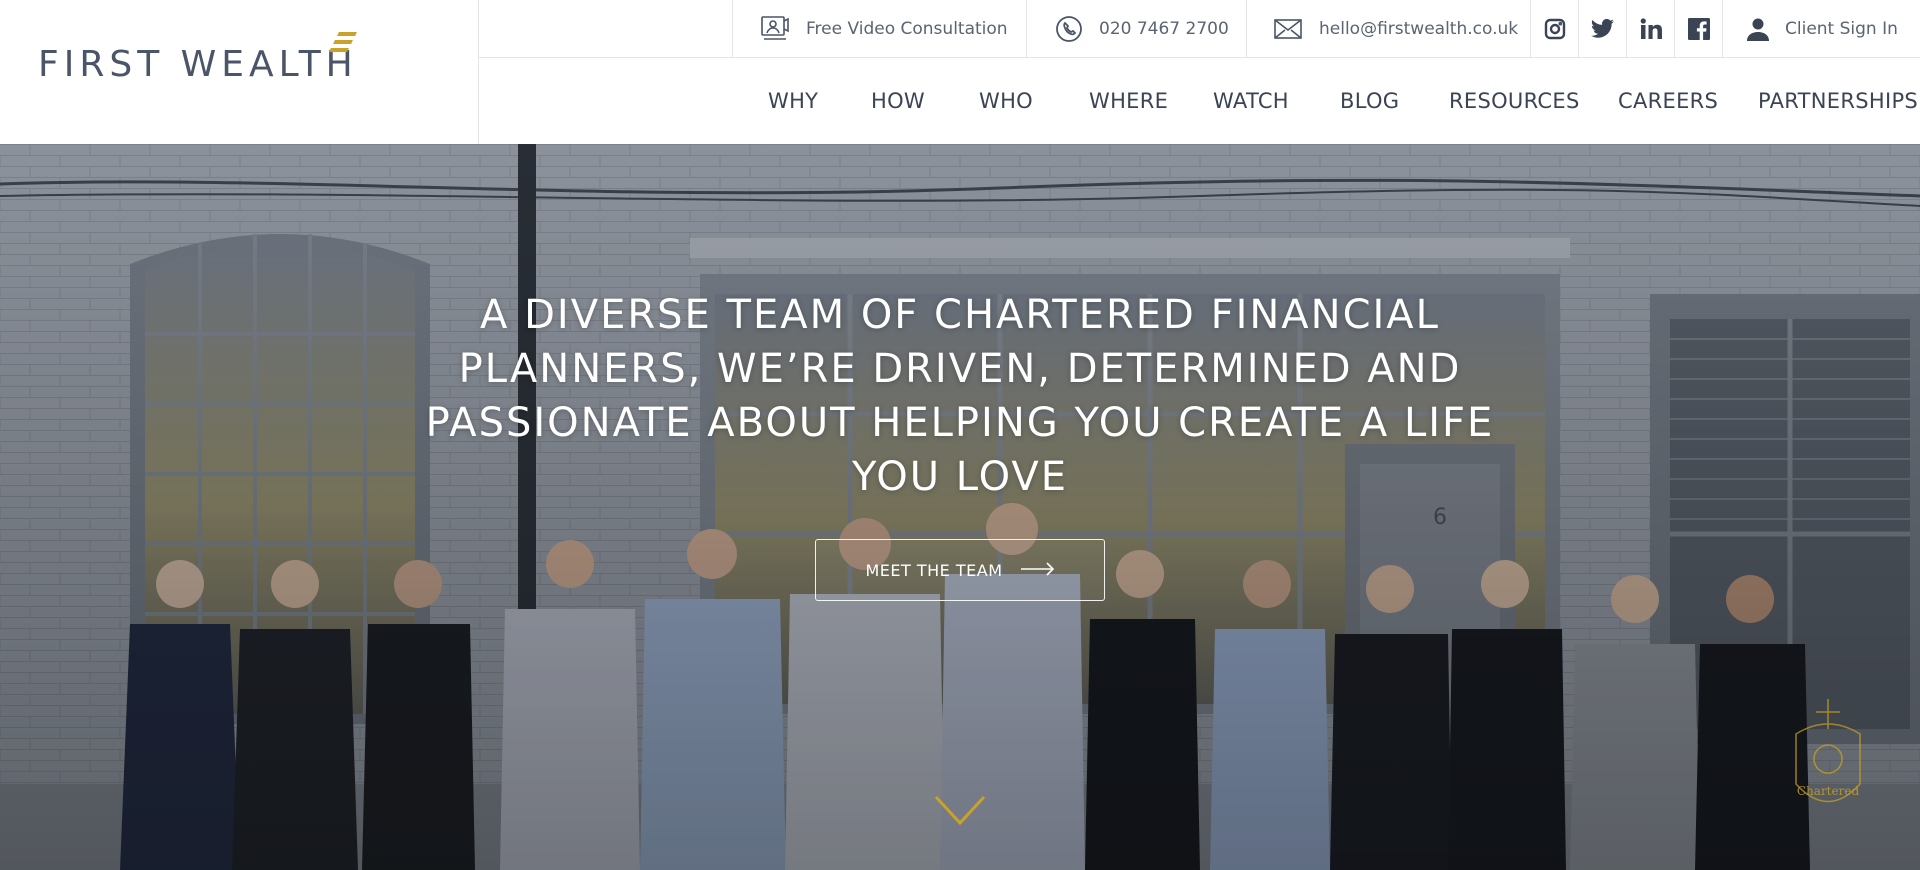 Image resolution: width=1920 pixels, height=870 pixels. I want to click on linkedin-icon, so click(1651, 28).